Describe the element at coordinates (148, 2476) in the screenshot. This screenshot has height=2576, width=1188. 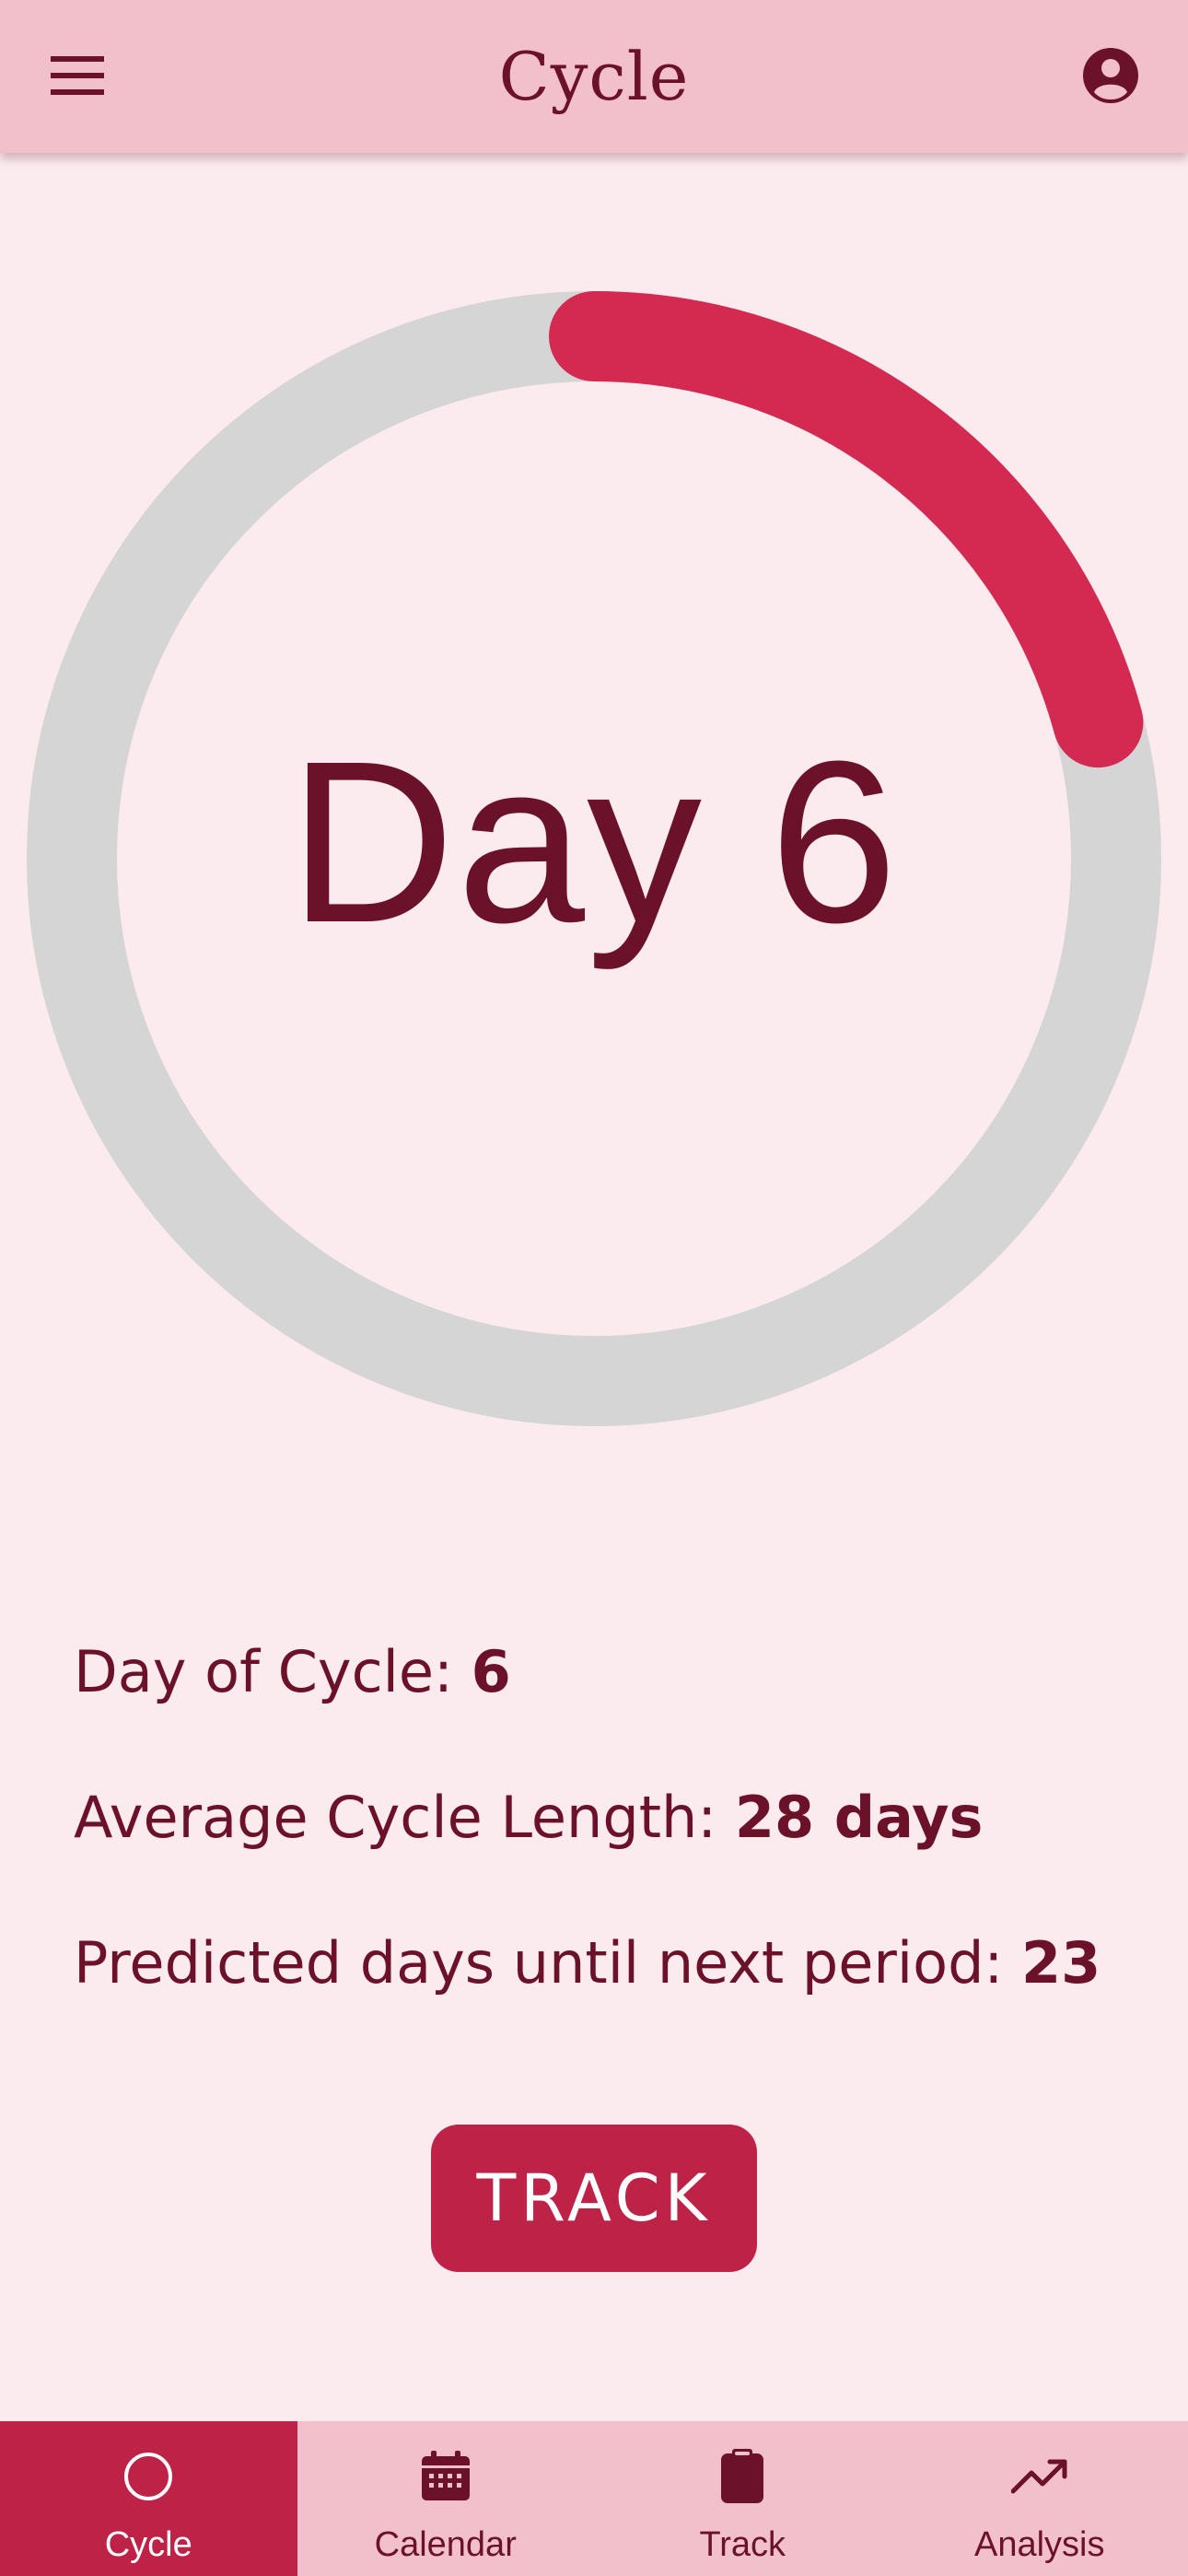
I see `circle-outline-icon` at that location.